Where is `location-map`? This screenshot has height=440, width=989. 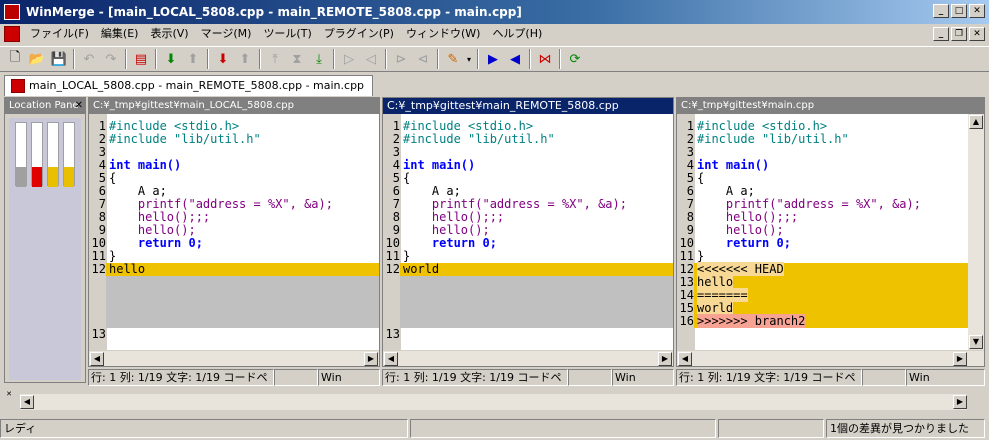 location-map is located at coordinates (45, 249).